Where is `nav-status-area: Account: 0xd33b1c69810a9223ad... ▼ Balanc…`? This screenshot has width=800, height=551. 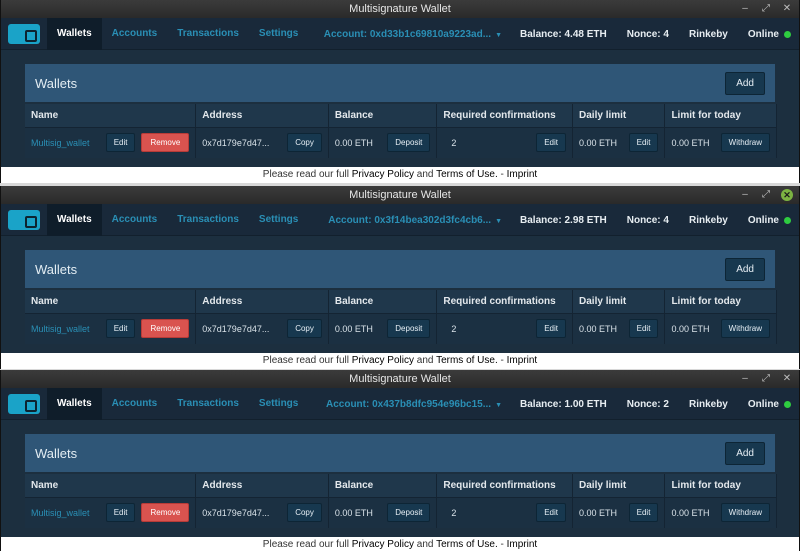 nav-status-area: Account: 0xd33b1c69810a9223ad... ▼ Balanc… is located at coordinates (557, 34).